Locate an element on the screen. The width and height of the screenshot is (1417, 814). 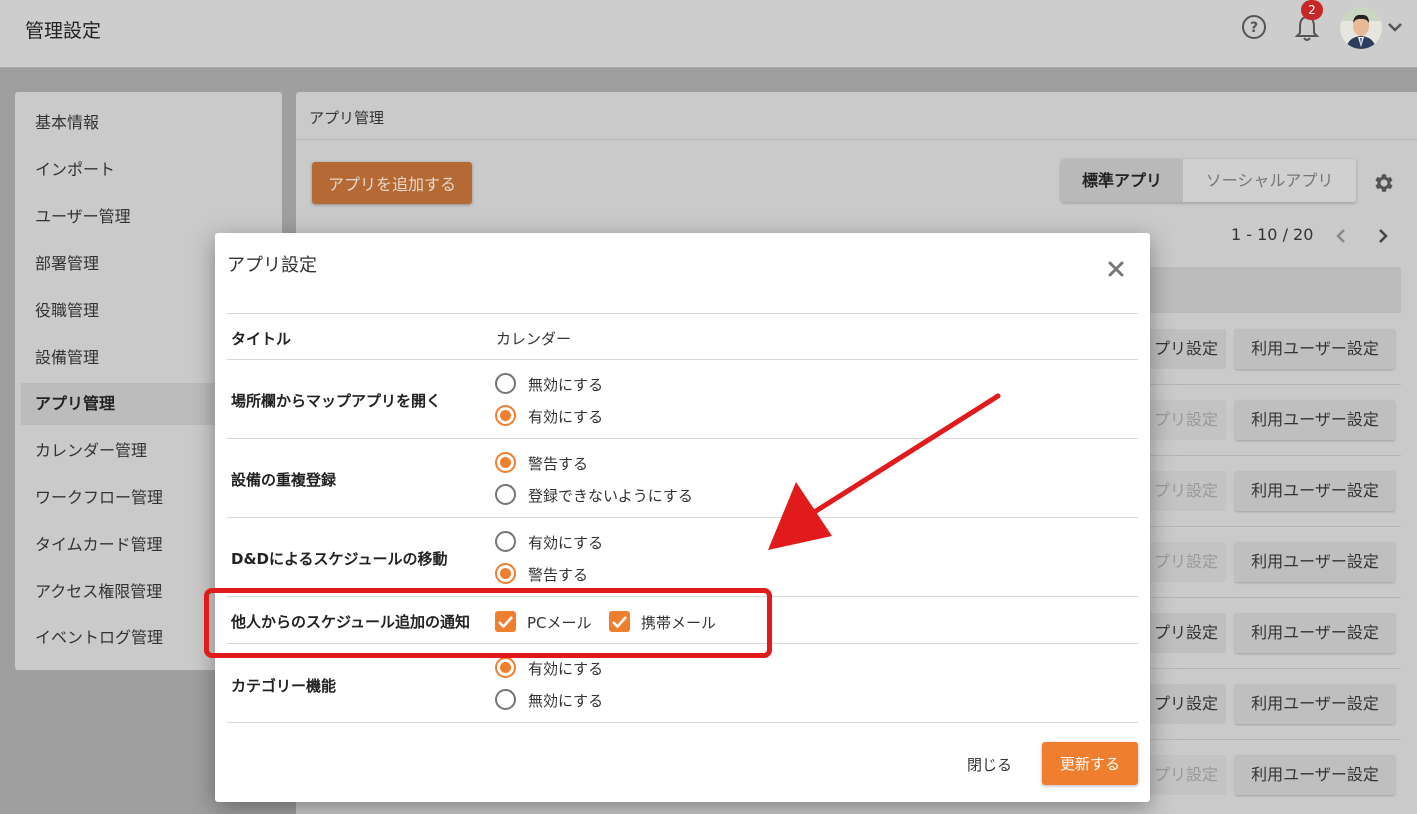
help-icon: ? is located at coordinates (1254, 27).